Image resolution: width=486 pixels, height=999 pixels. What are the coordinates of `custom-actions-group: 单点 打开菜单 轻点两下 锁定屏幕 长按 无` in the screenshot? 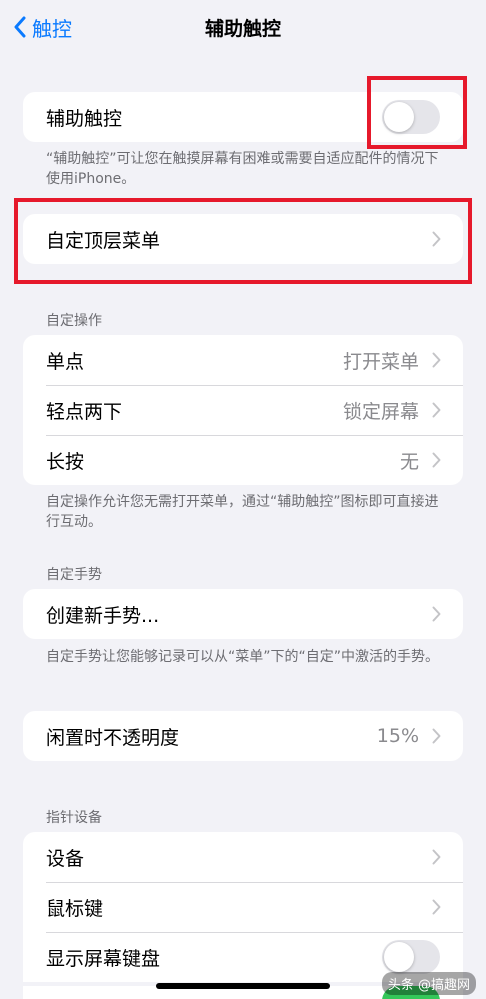 It's located at (243, 410).